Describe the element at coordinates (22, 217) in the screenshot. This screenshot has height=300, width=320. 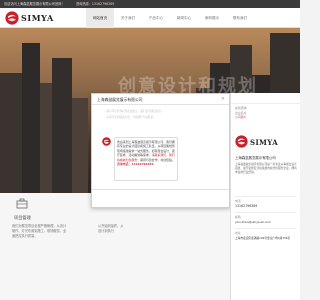
I see `project-title: 项目管理` at that location.